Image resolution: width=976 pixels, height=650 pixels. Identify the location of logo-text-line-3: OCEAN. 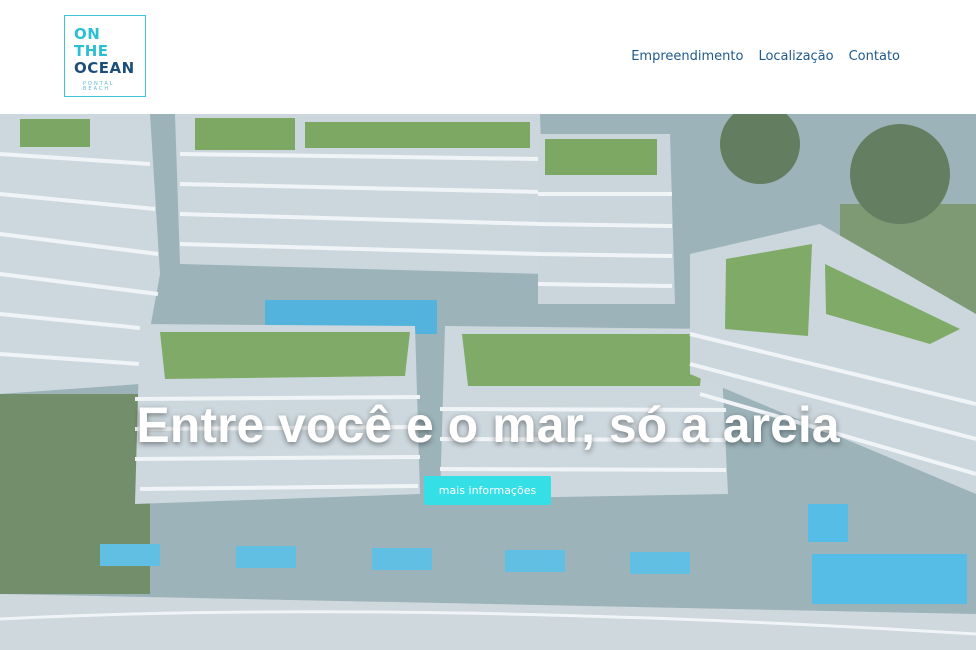
(104, 68).